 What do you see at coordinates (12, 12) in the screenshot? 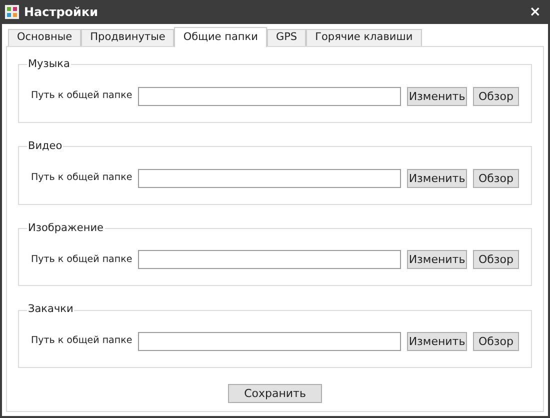
I see `app-logo-icon` at bounding box center [12, 12].